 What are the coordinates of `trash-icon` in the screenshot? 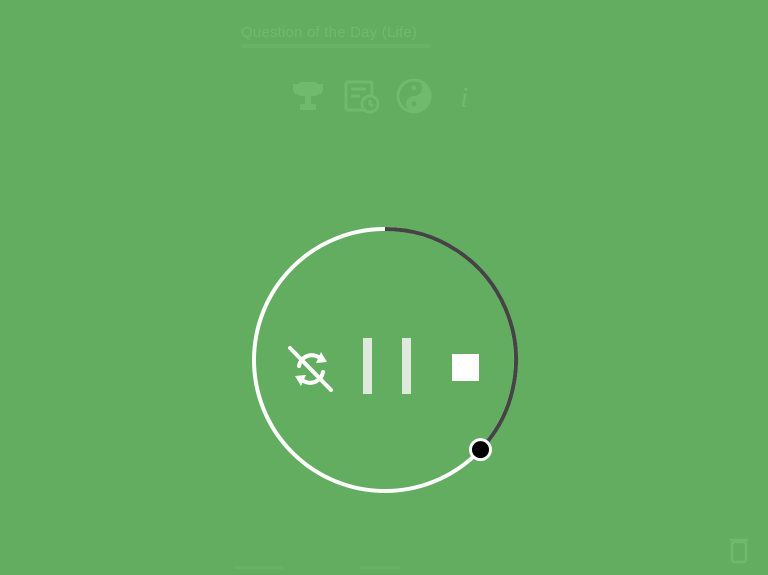 It's located at (739, 550).